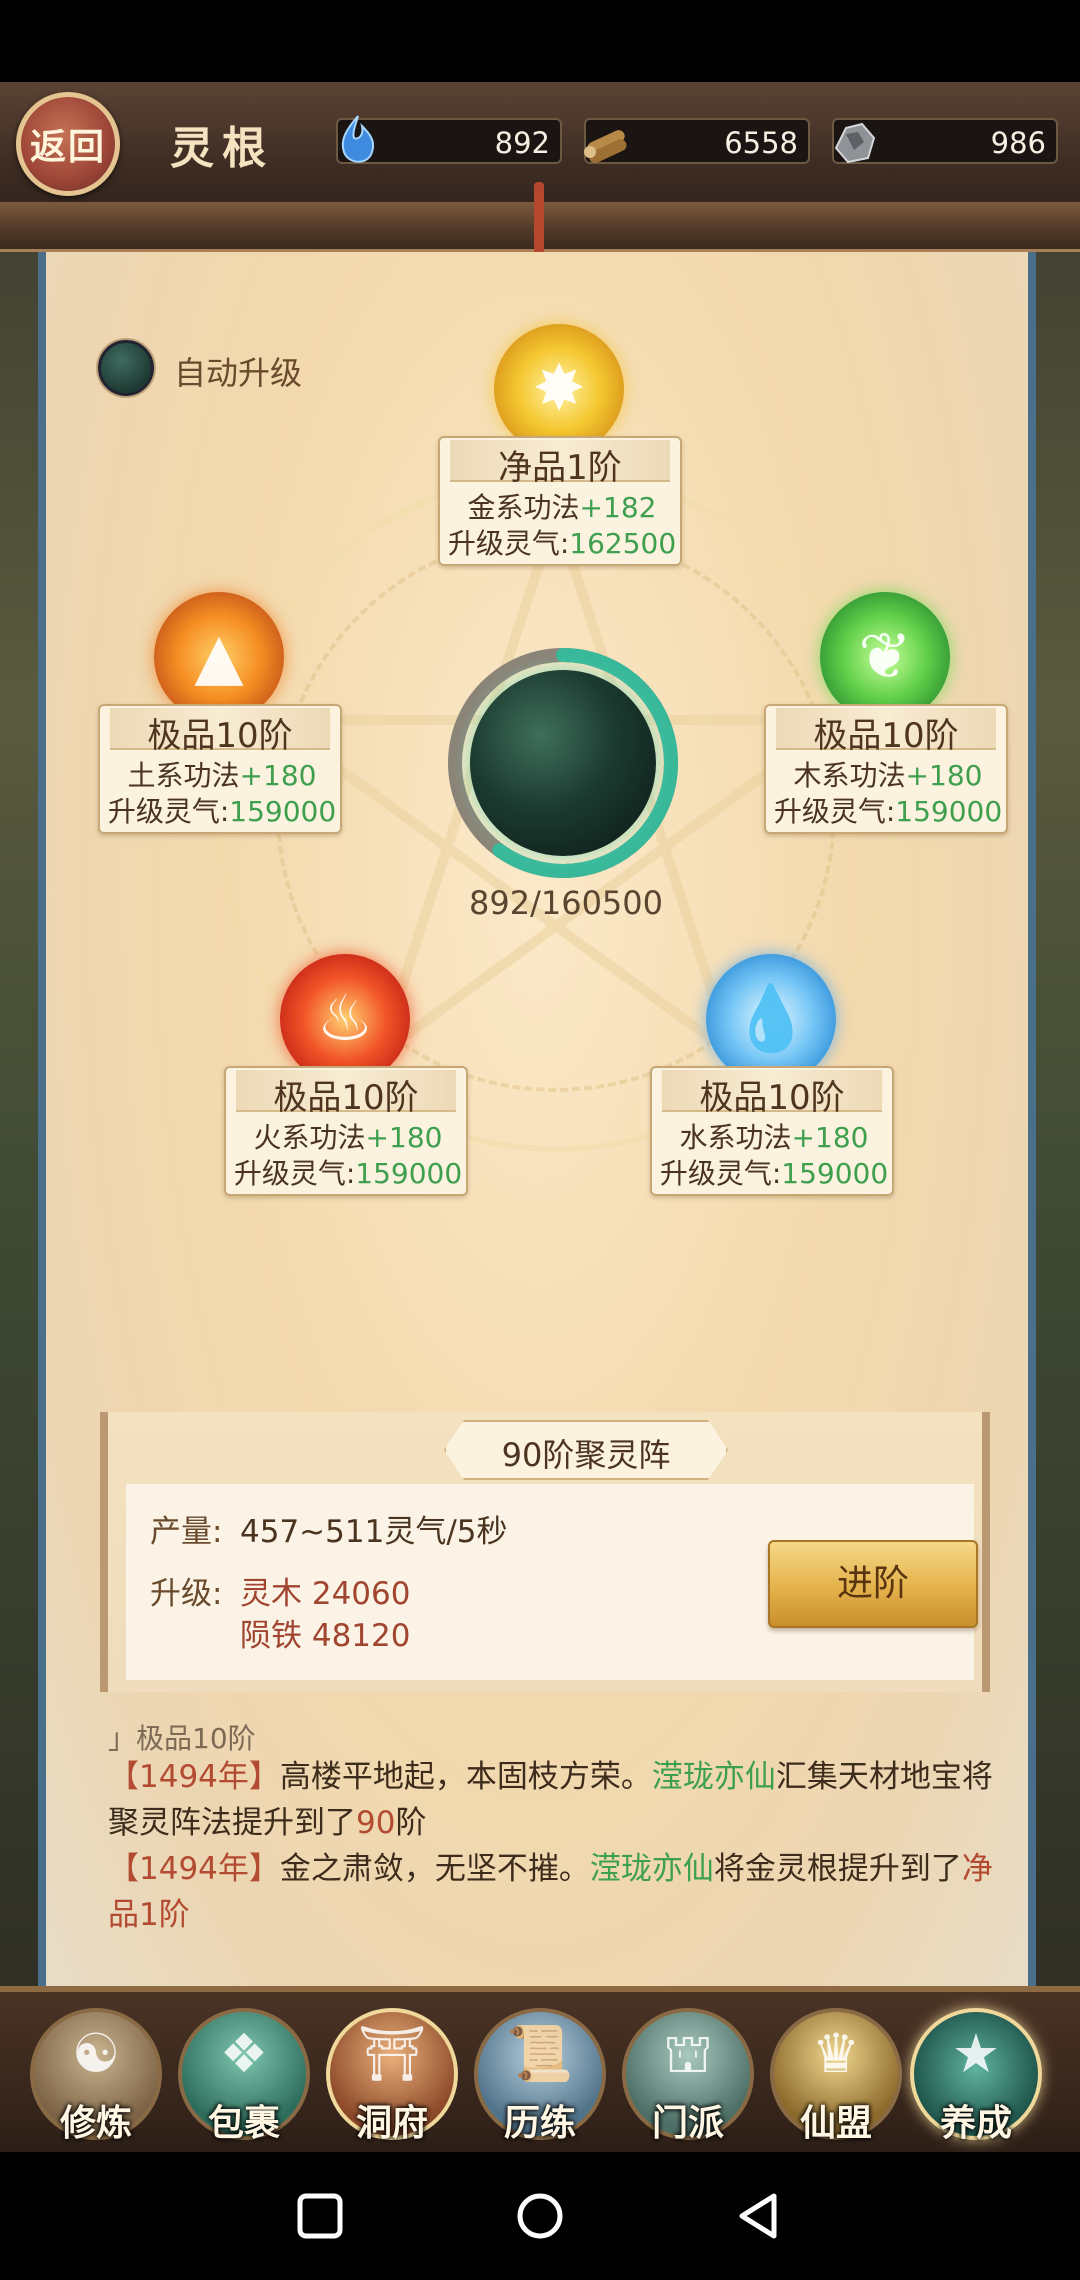 The image size is (1080, 2280). What do you see at coordinates (220, 732) in the screenshot?
I see `earth-grade: 极品10阶` at bounding box center [220, 732].